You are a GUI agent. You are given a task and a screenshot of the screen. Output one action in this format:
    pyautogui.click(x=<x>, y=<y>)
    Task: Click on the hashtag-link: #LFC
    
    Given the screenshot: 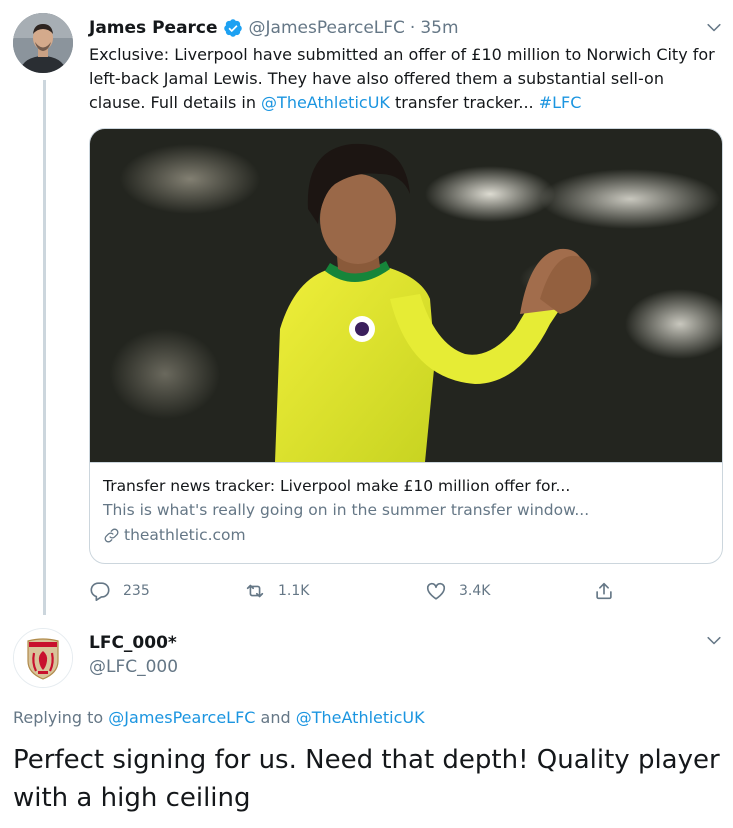 What is the action you would take?
    pyautogui.click(x=560, y=102)
    